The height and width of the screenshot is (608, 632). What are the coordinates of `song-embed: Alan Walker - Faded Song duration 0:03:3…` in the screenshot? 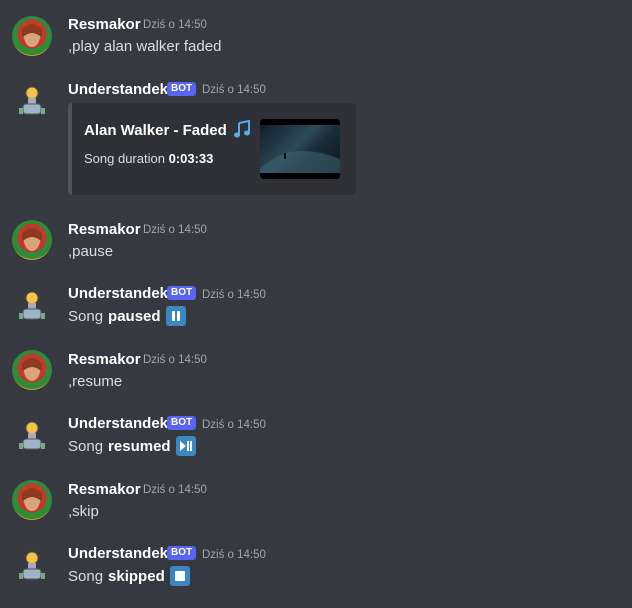 It's located at (212, 149).